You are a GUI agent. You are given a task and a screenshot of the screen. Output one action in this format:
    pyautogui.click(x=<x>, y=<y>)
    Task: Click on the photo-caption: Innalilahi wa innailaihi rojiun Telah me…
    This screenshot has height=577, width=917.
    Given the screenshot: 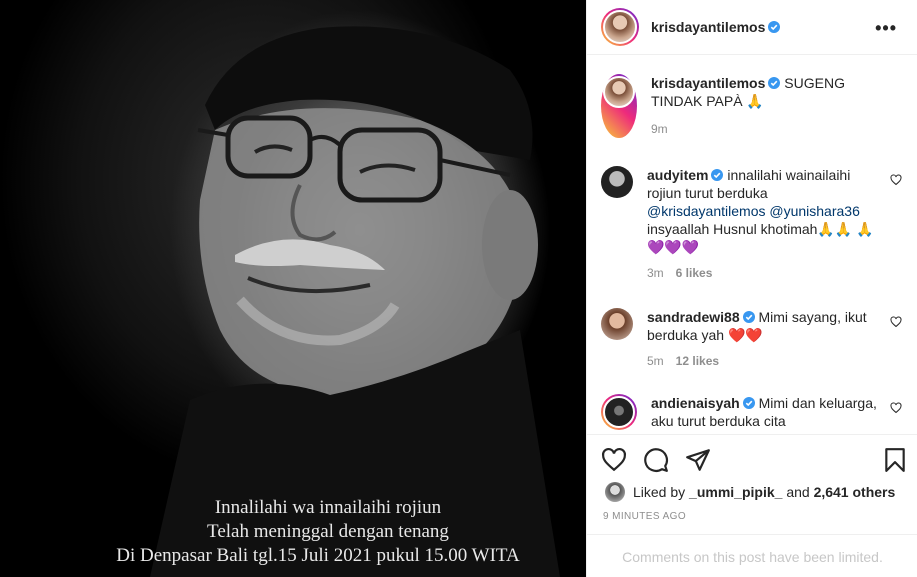 What is the action you would take?
    pyautogui.click(x=293, y=532)
    